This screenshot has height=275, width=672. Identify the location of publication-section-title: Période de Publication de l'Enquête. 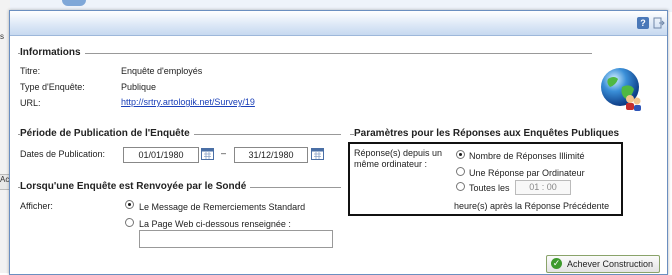
(107, 133).